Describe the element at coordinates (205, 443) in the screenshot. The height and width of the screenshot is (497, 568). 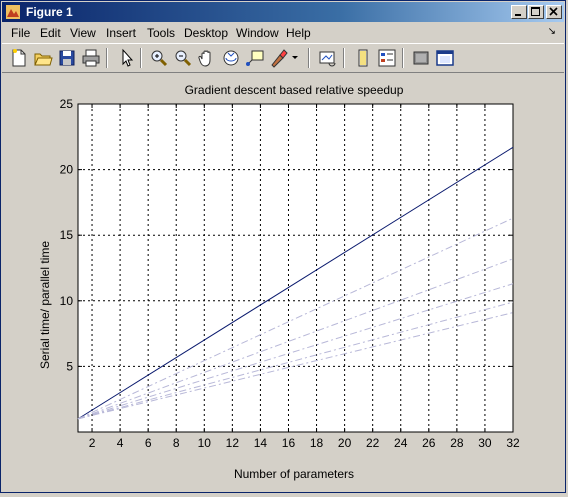
I see `x-tick-label: 10` at that location.